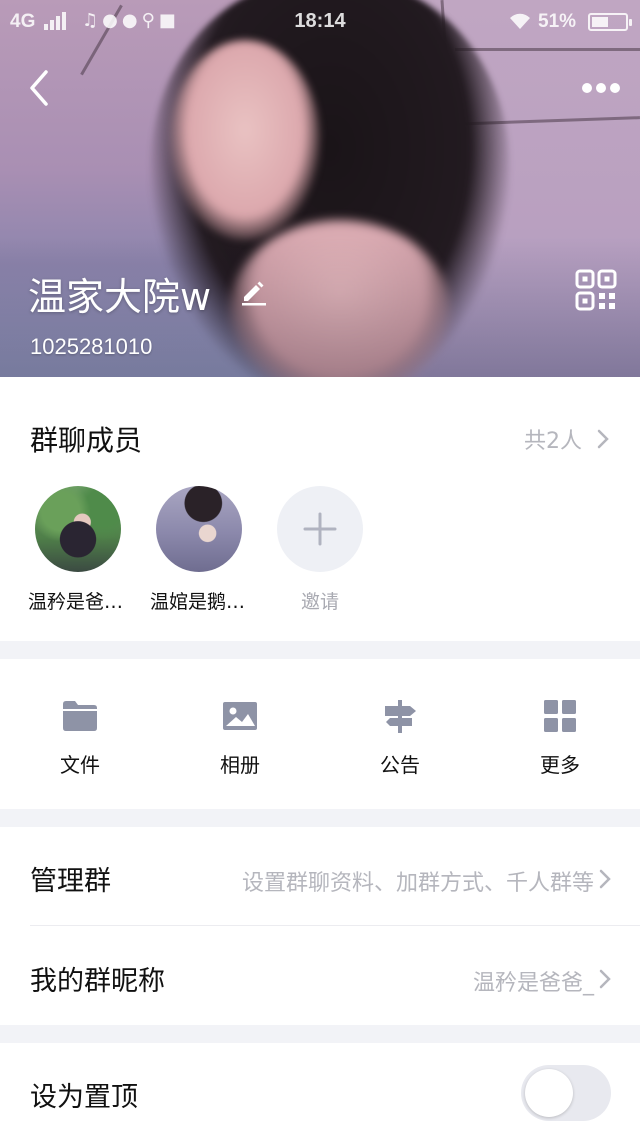  What do you see at coordinates (557, 21) in the screenshot?
I see `battery-percent: 51%` at bounding box center [557, 21].